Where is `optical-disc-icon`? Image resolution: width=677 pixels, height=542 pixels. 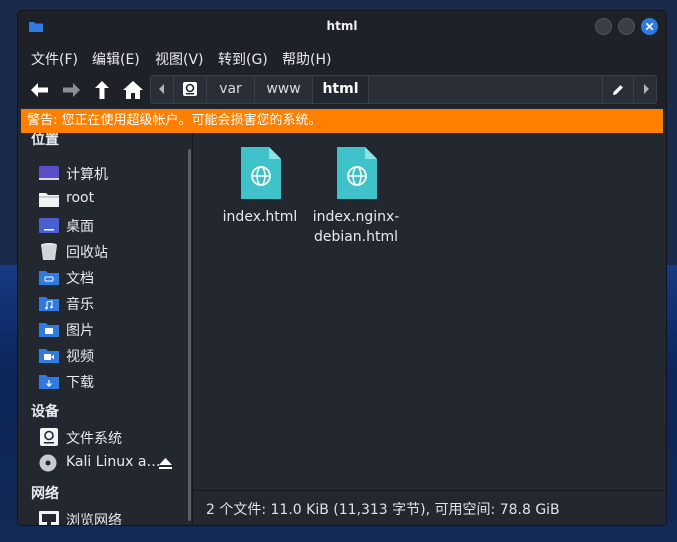
optical-disc-icon is located at coordinates (48, 463).